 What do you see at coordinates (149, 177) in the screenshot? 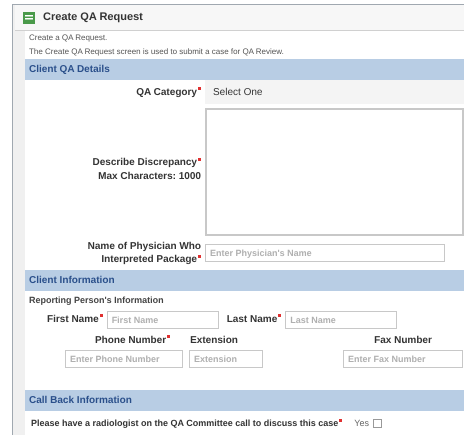
I see `field-note: Max Characters: 1000` at bounding box center [149, 177].